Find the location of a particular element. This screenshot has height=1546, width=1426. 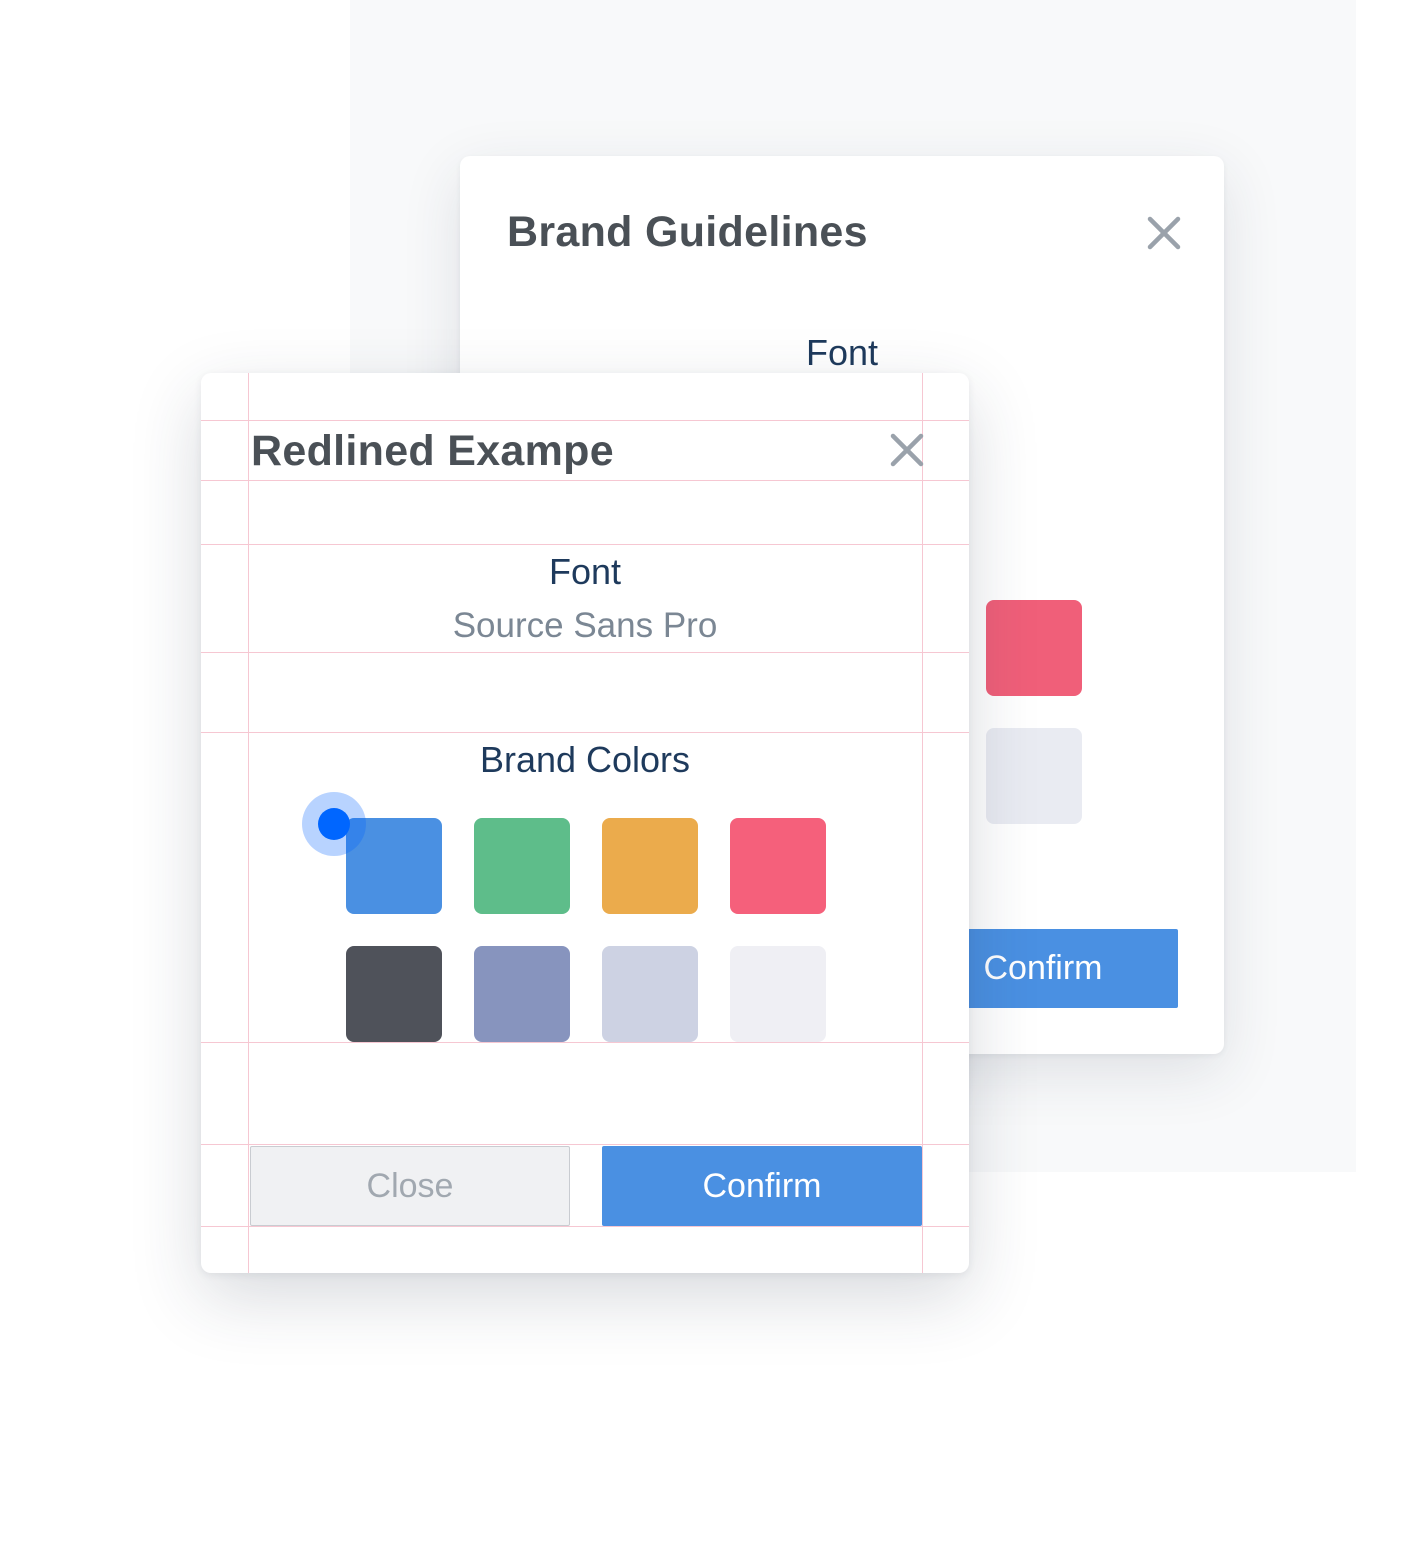

close-button: Close is located at coordinates (410, 1186).